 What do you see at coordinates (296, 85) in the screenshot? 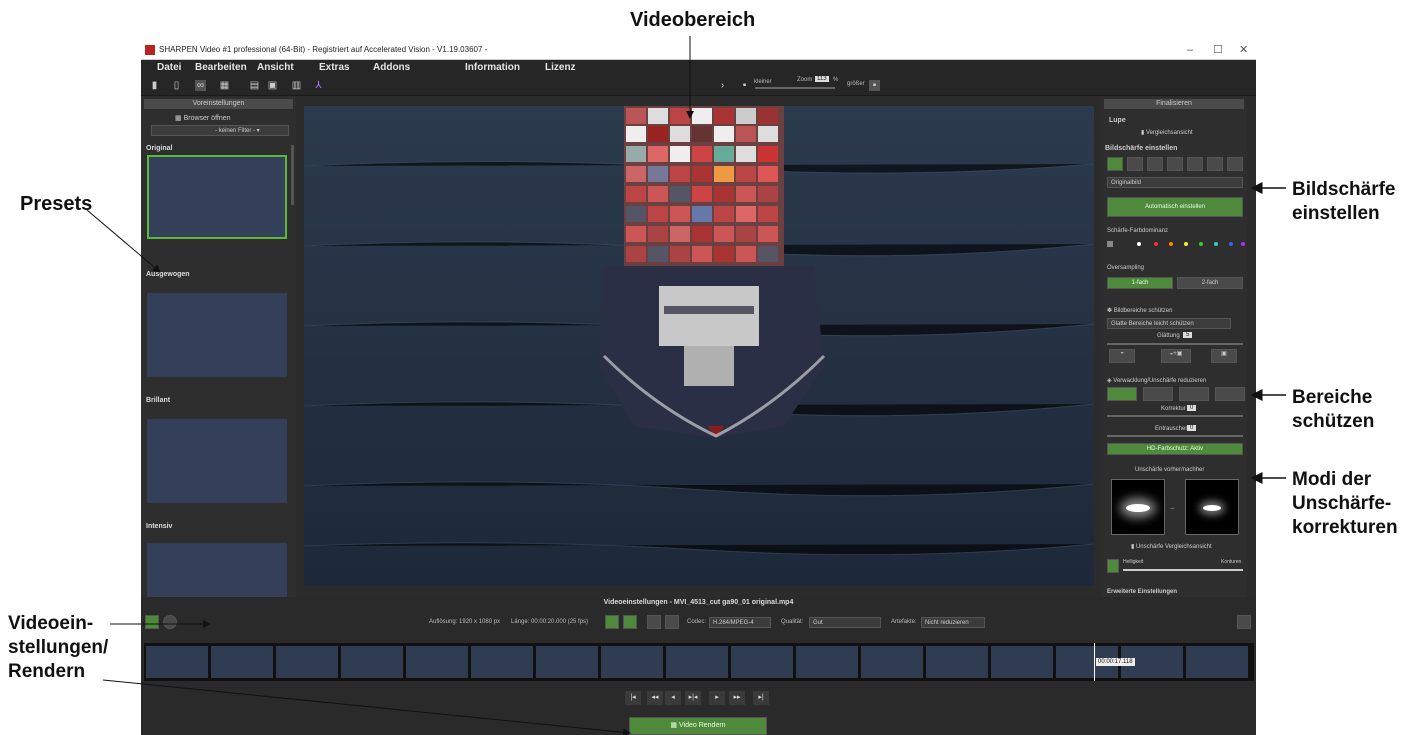
I see `print-icon: ▥` at bounding box center [296, 85].